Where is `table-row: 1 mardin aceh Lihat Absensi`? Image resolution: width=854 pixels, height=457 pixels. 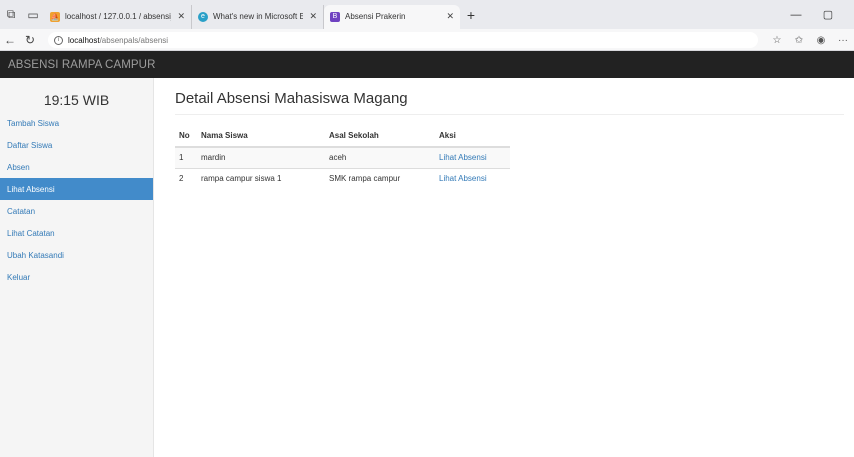 table-row: 1 mardin aceh Lihat Absensi is located at coordinates (342, 157).